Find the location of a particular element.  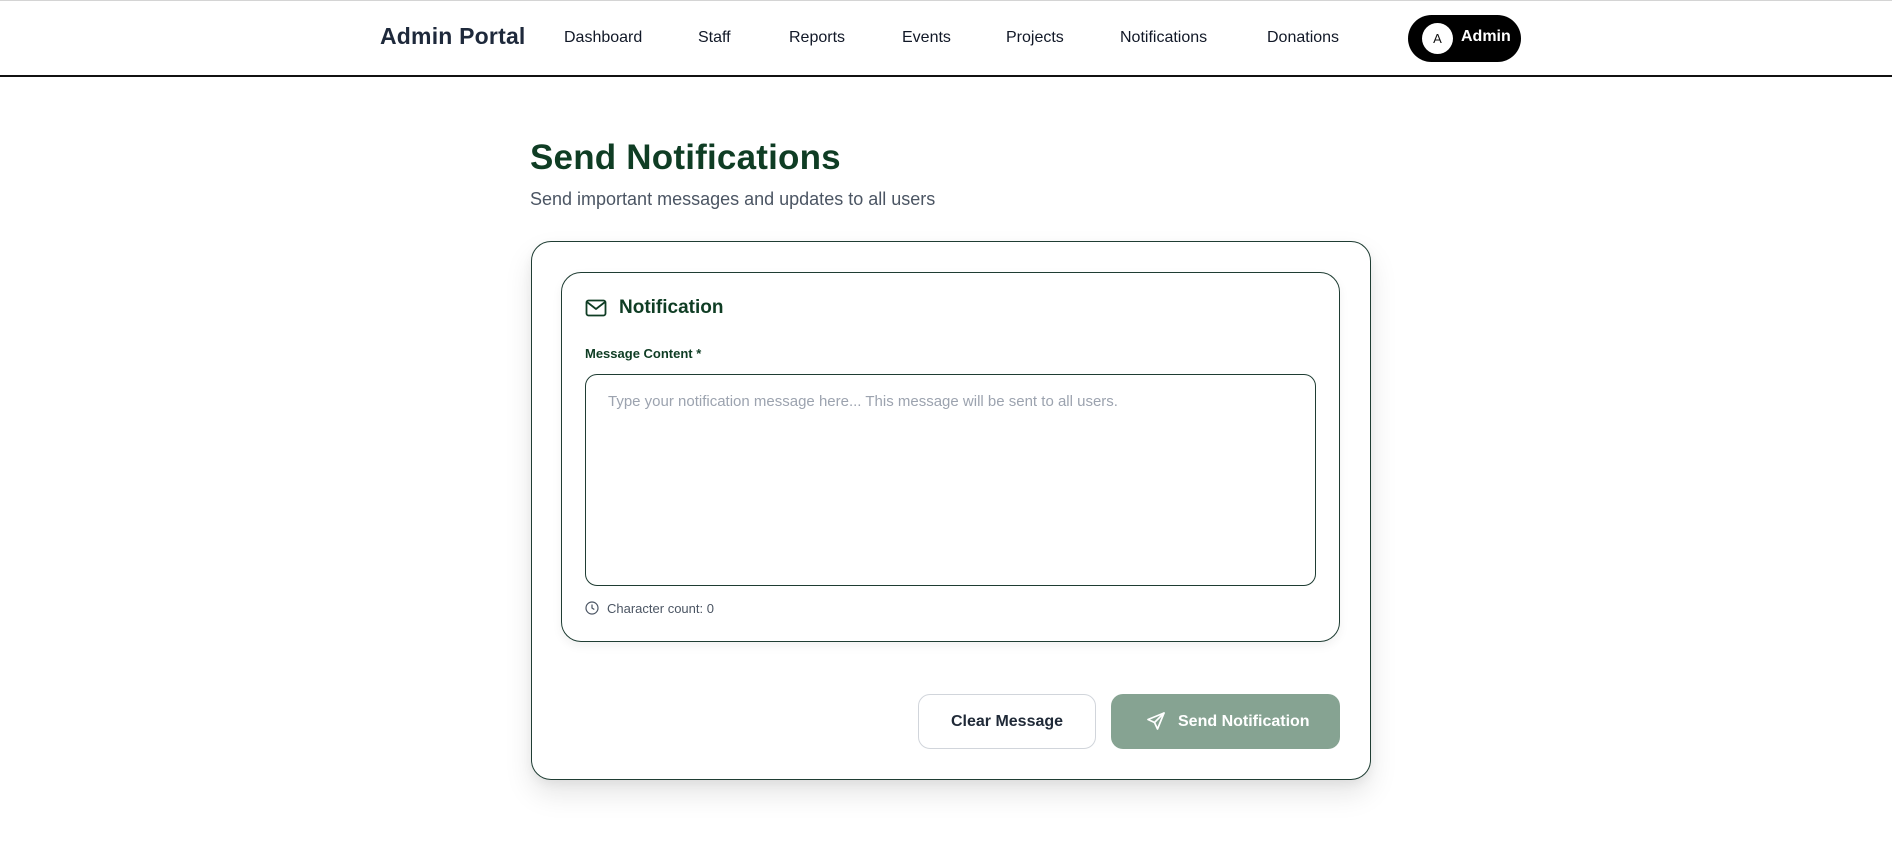

send-icon is located at coordinates (1156, 721).